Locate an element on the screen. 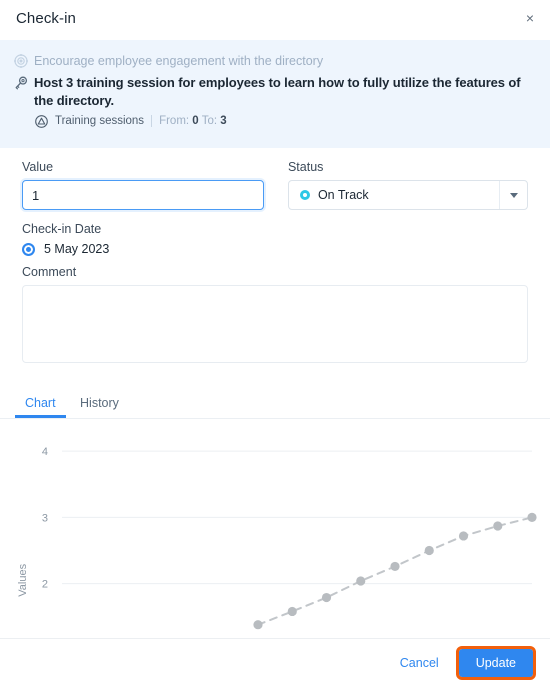 This screenshot has width=550, height=687. comment-wrap is located at coordinates (275, 326).